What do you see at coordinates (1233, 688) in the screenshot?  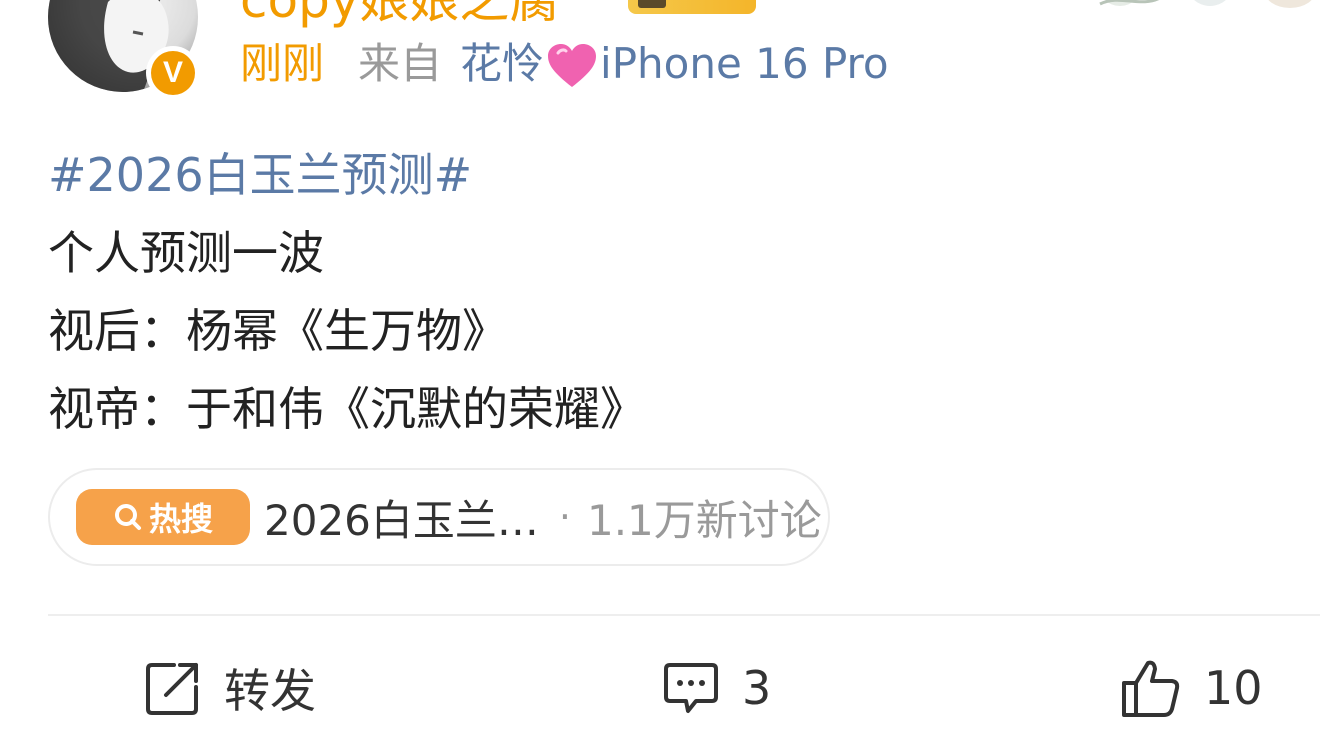 I see `like-count: 10` at bounding box center [1233, 688].